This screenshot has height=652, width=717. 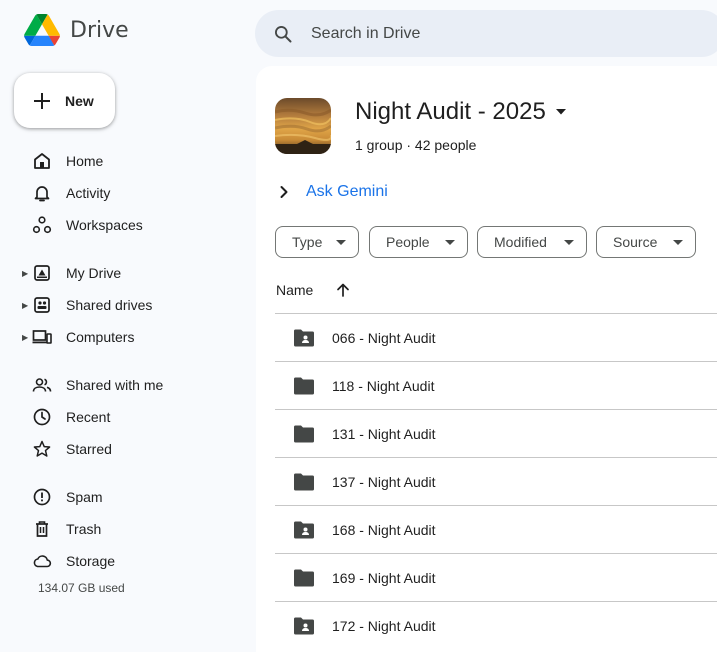 I want to click on sidebar-item-home: Home, so click(x=127, y=161).